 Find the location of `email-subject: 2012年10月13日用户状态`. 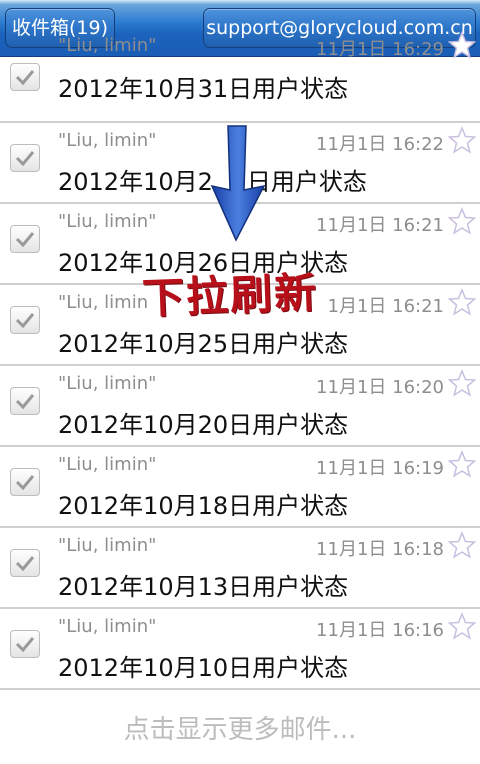

email-subject: 2012年10月13日用户状态 is located at coordinates (203, 587).